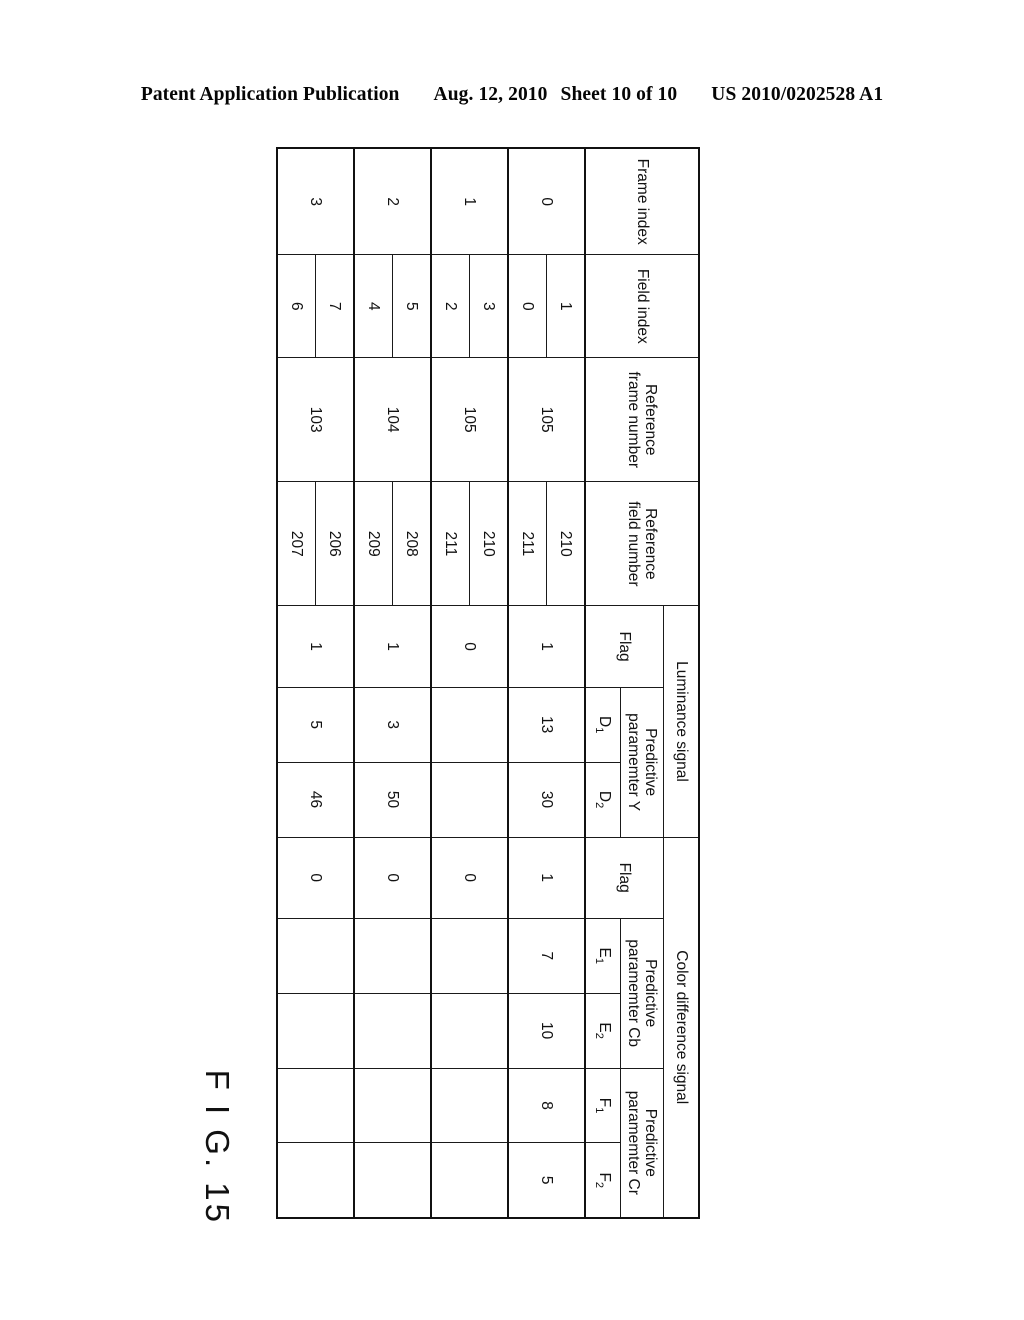  Describe the element at coordinates (392, 725) in the screenshot. I see `cell-luma-d1: 3` at that location.